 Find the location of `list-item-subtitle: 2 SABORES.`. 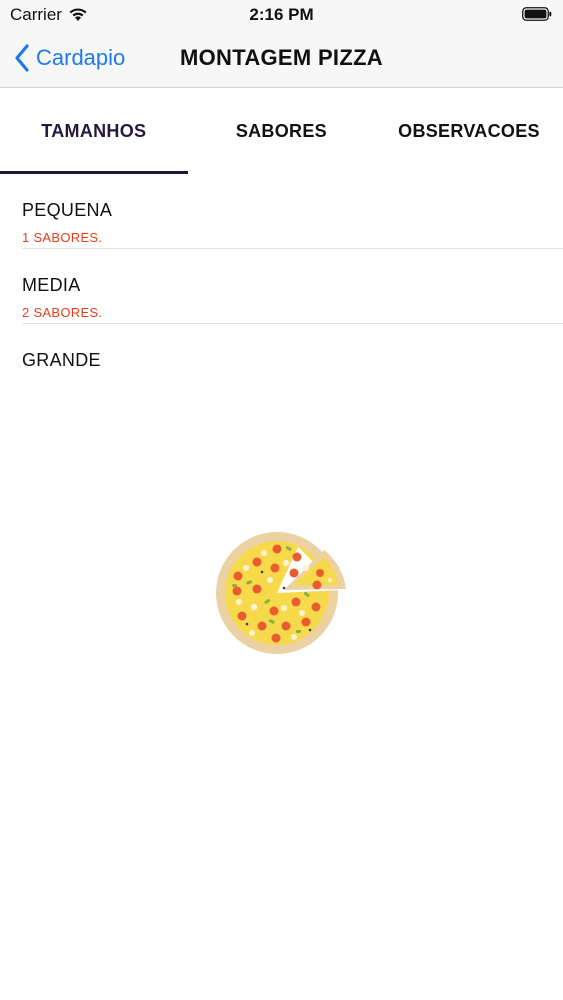

list-item-subtitle: 2 SABORES. is located at coordinates (62, 312).